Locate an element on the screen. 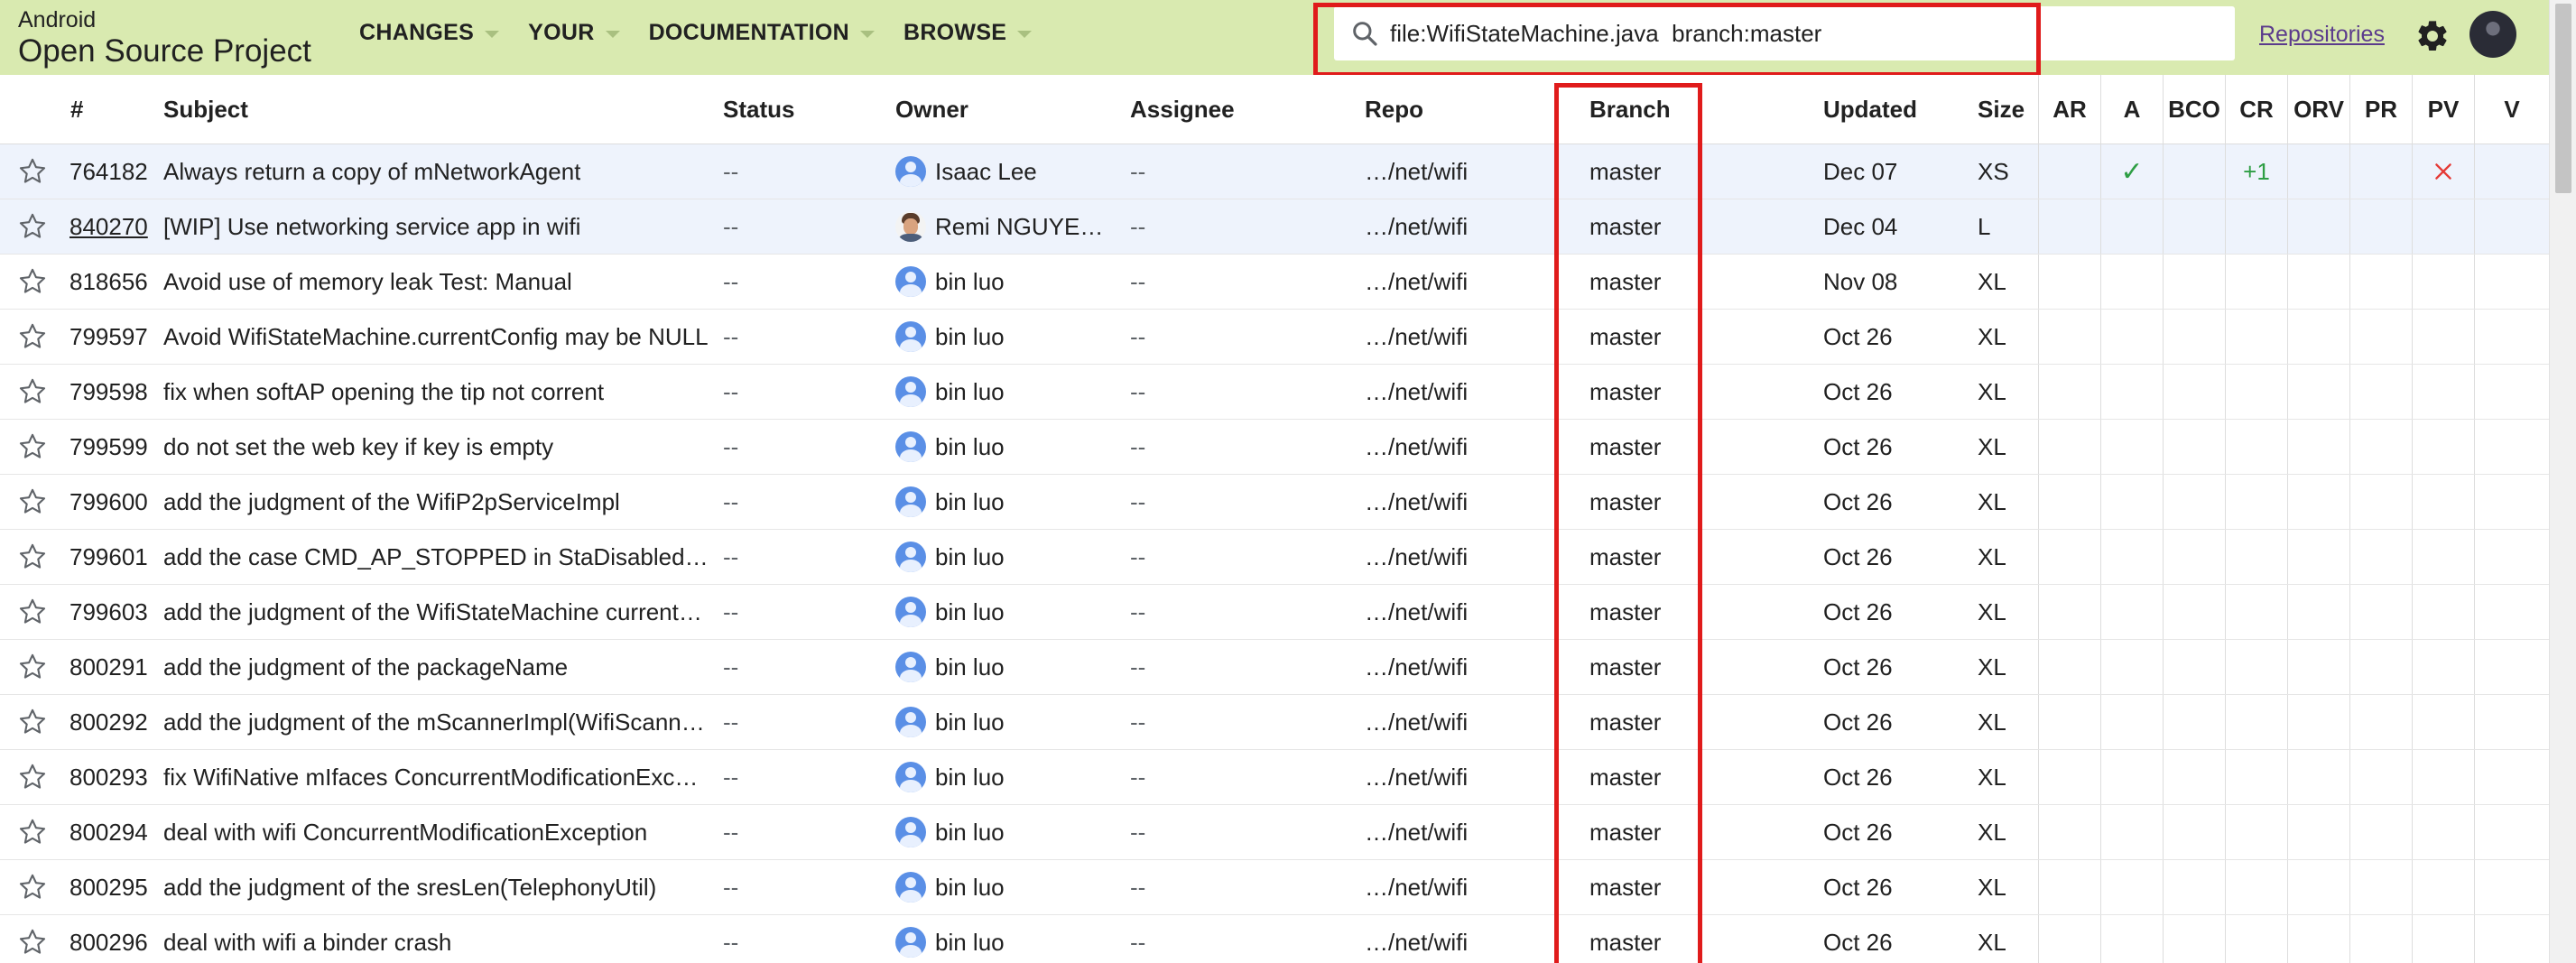 The image size is (2576, 963). col-size-header: Size is located at coordinates (2009, 109).